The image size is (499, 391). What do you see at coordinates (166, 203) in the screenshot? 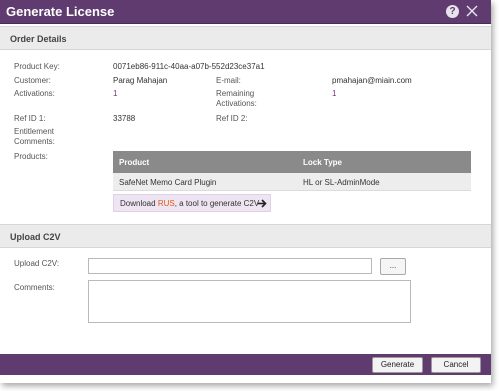
I see `rus-link: RUS` at bounding box center [166, 203].